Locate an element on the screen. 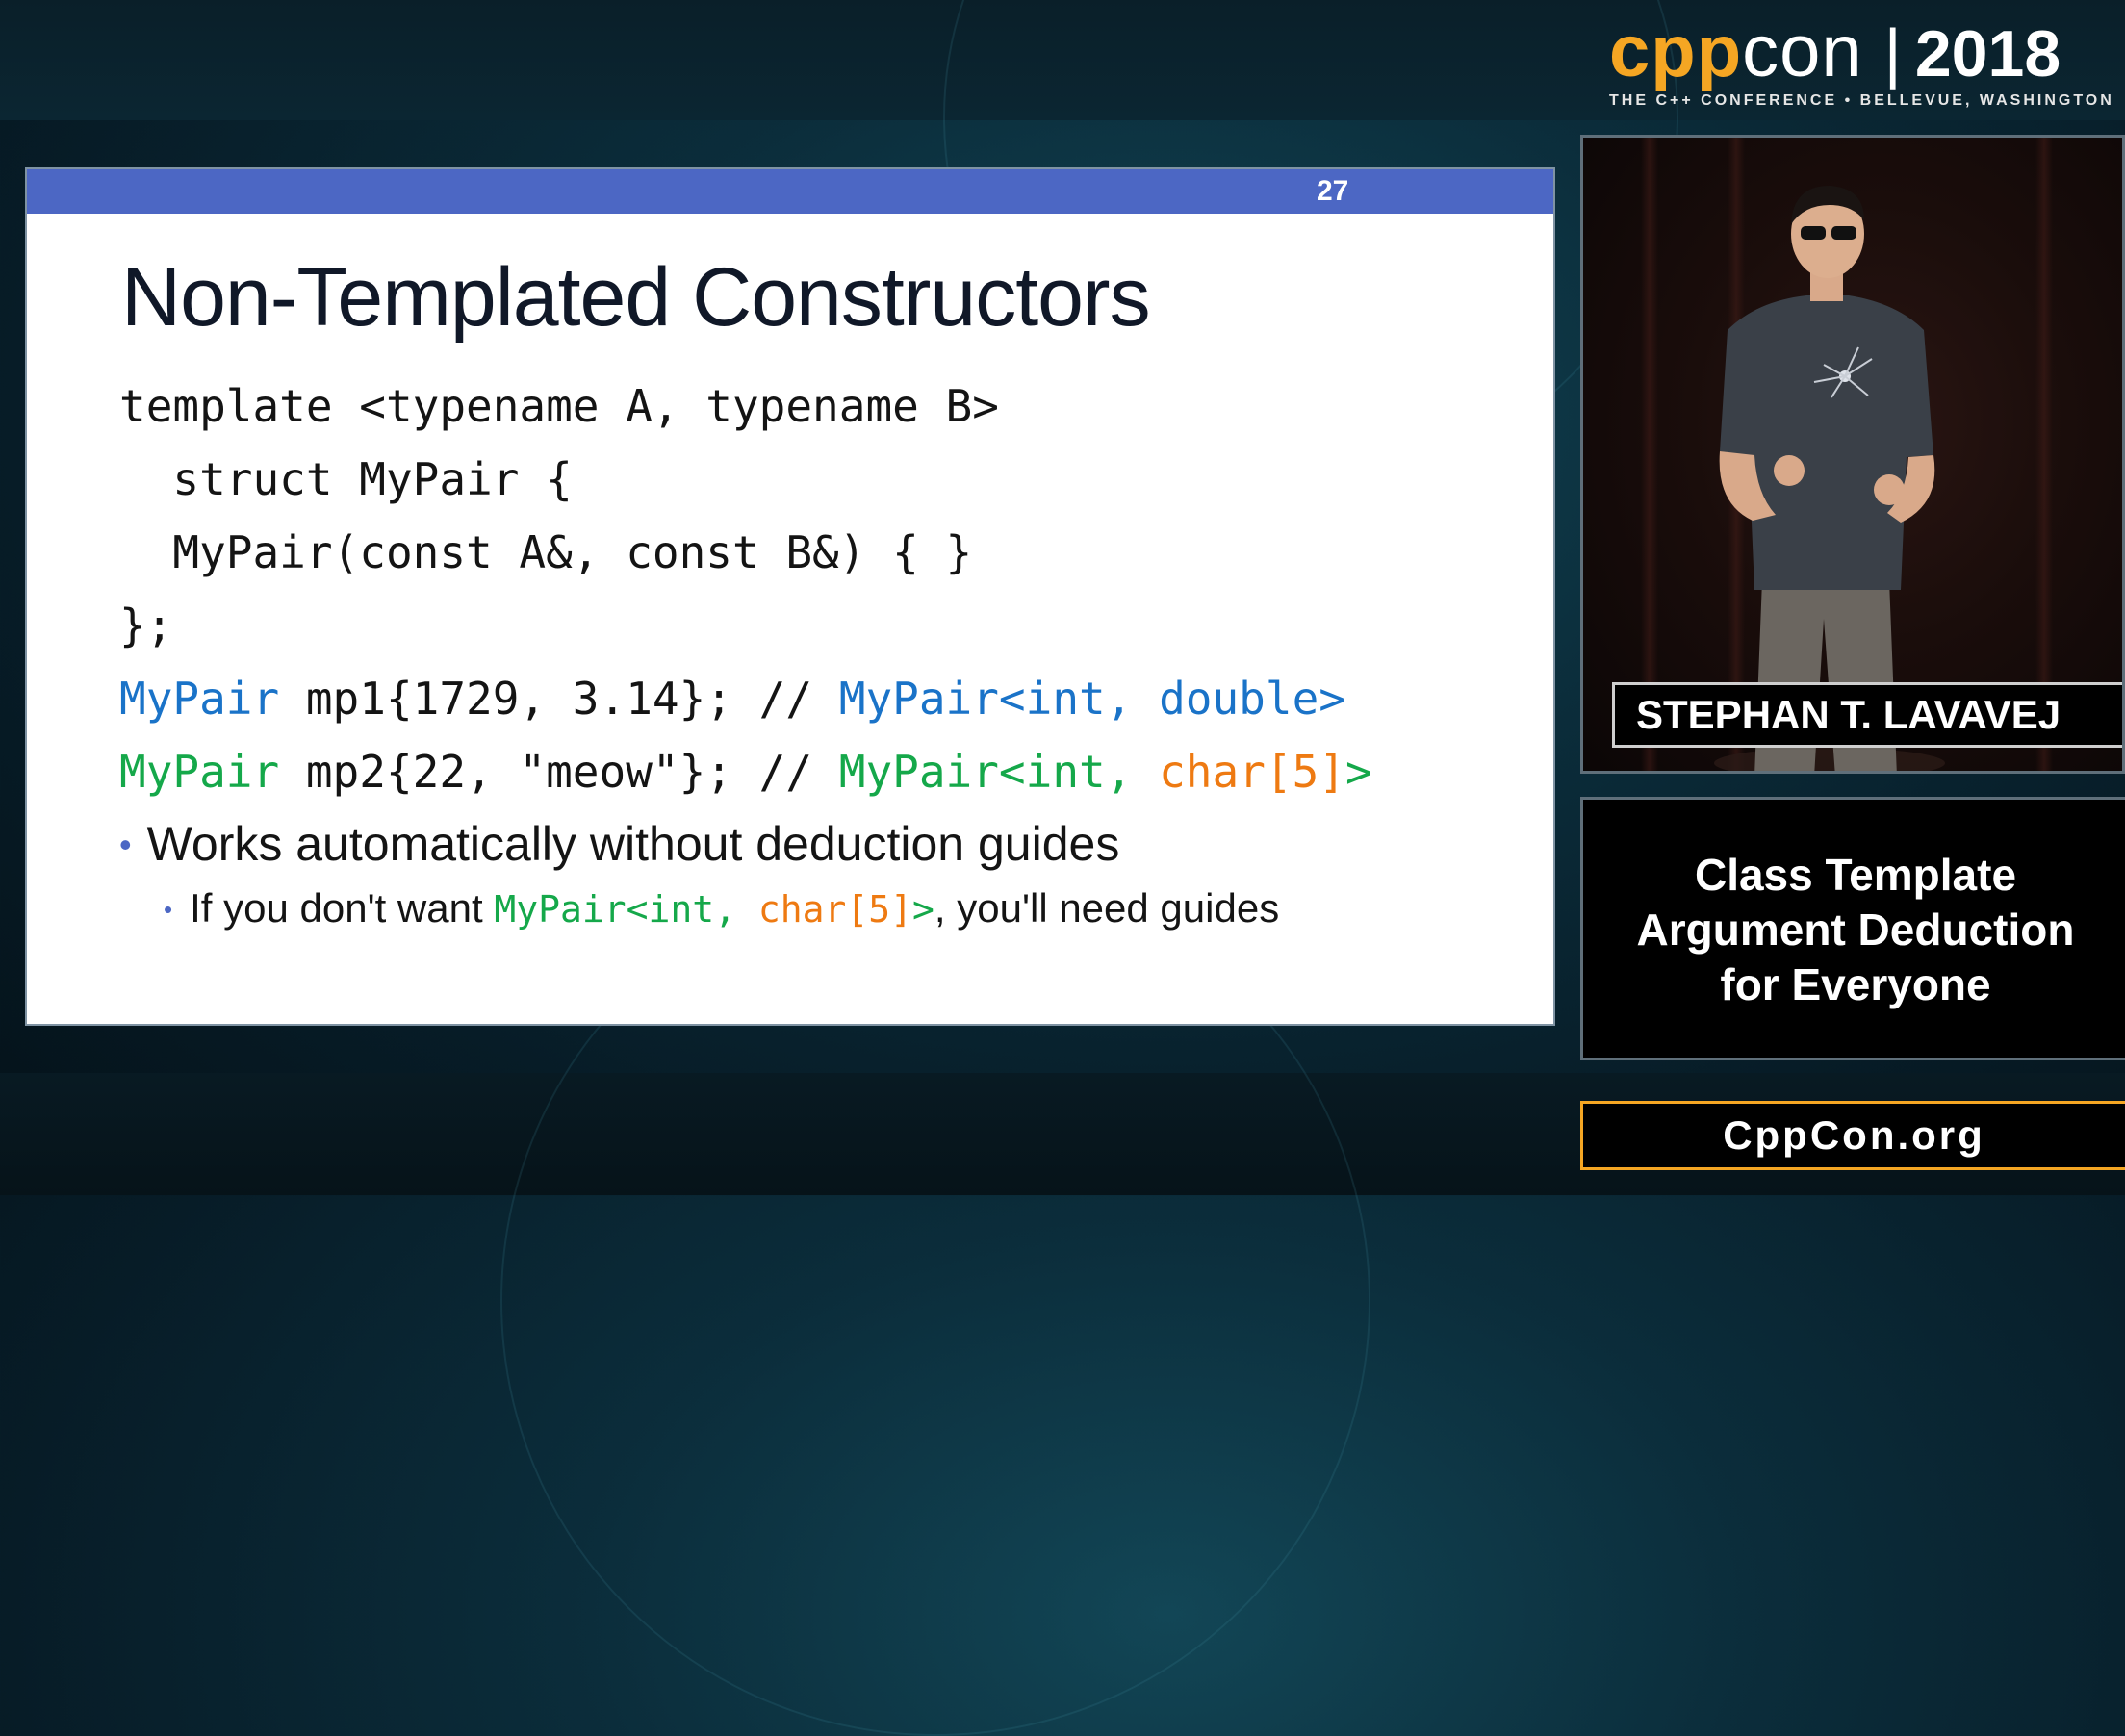  code-expression: mp2{22, "meow"}; // is located at coordinates (559, 772).